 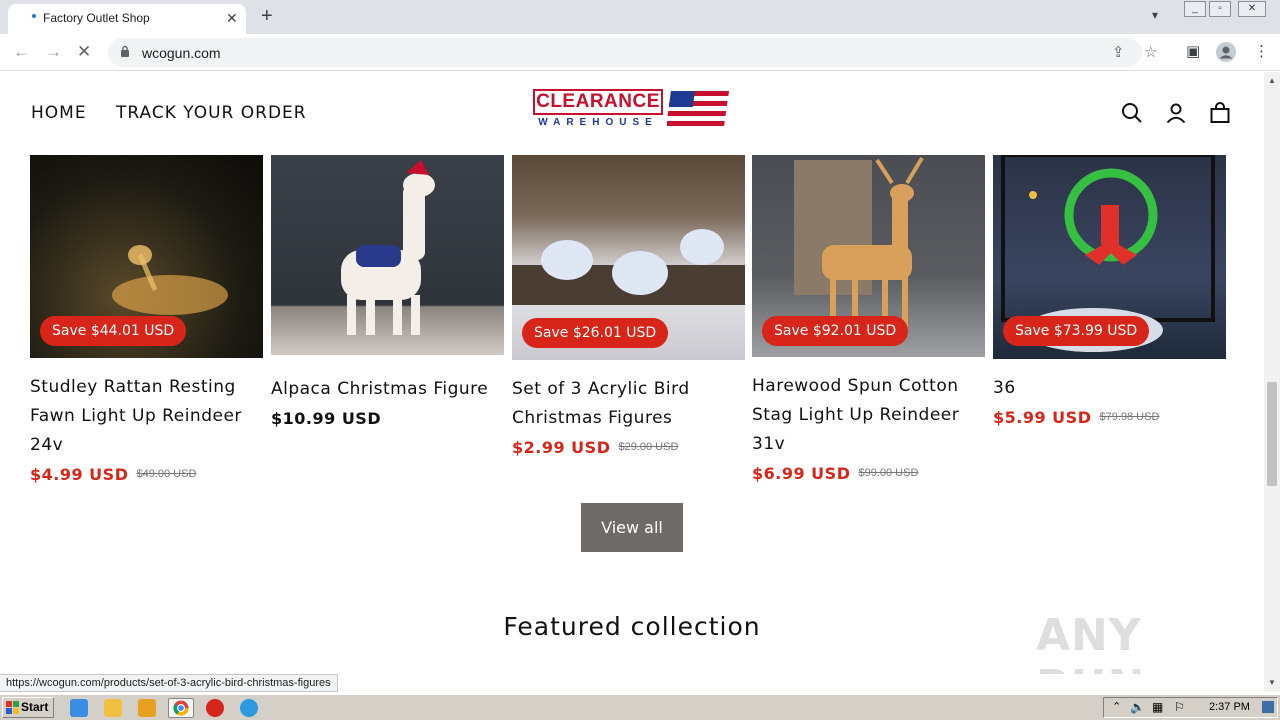 What do you see at coordinates (1226, 52) in the screenshot?
I see `profile-avatar-icon` at bounding box center [1226, 52].